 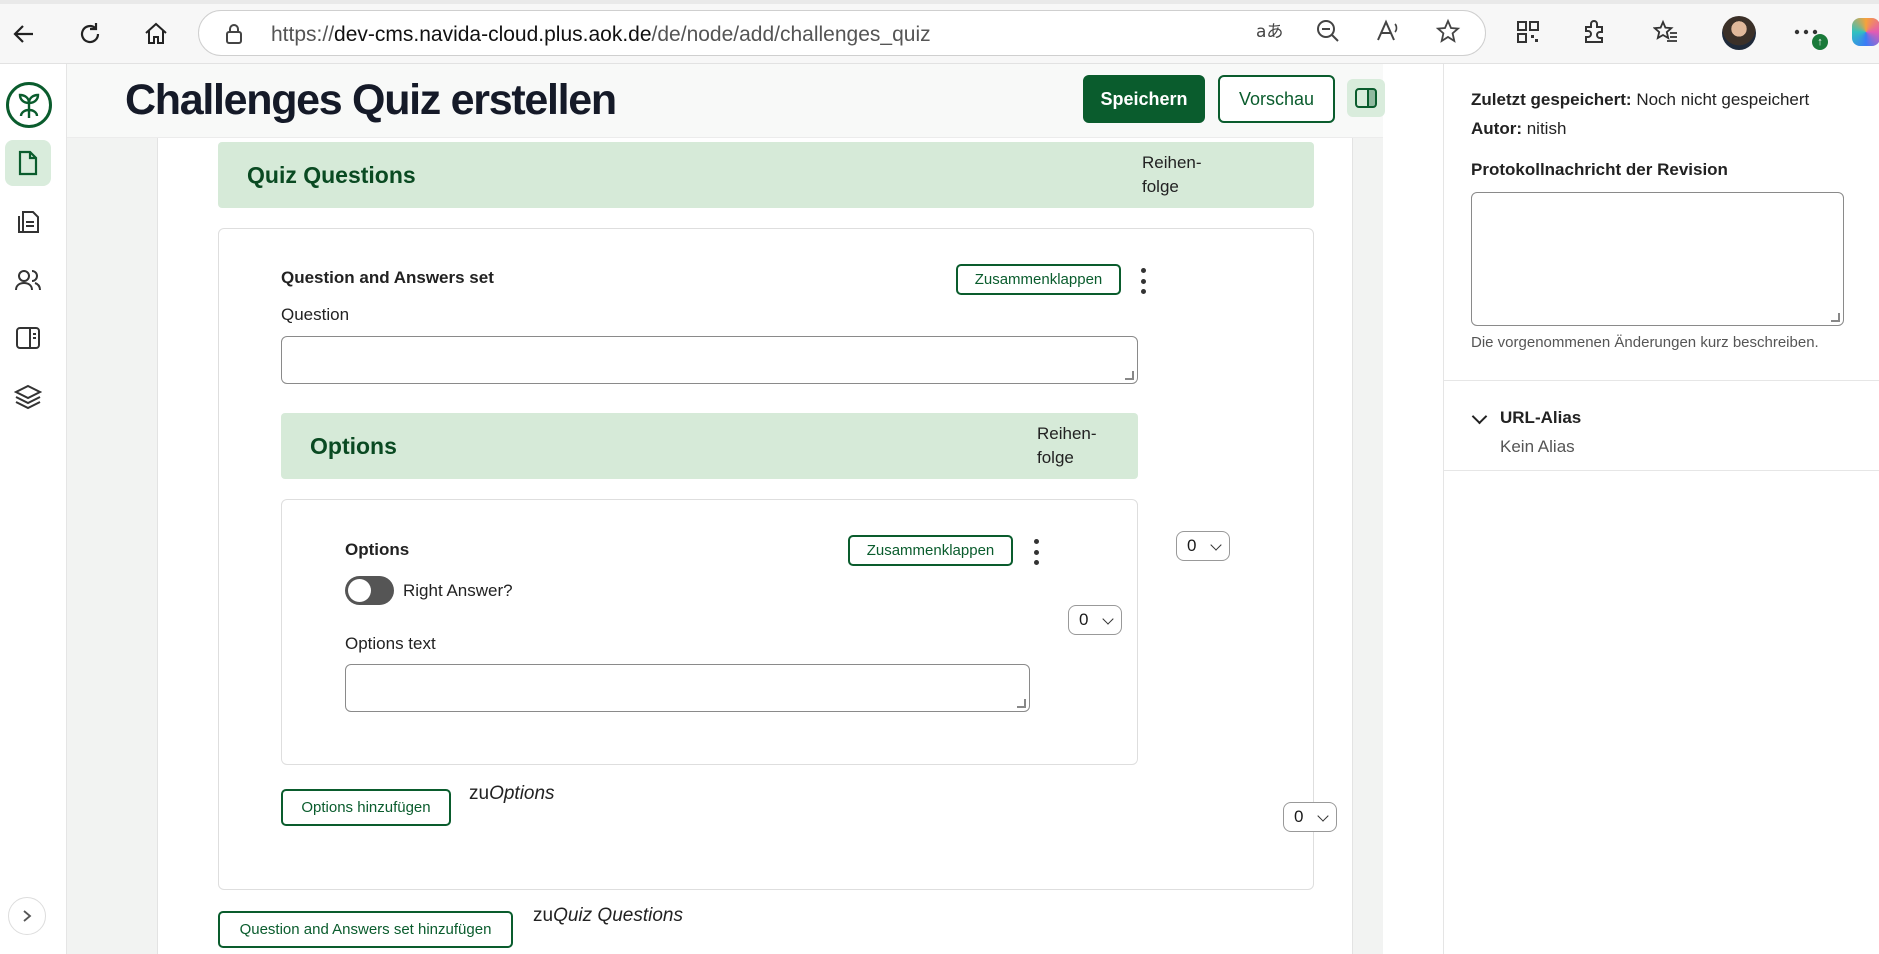 What do you see at coordinates (709, 360) in the screenshot?
I see `question-textarea` at bounding box center [709, 360].